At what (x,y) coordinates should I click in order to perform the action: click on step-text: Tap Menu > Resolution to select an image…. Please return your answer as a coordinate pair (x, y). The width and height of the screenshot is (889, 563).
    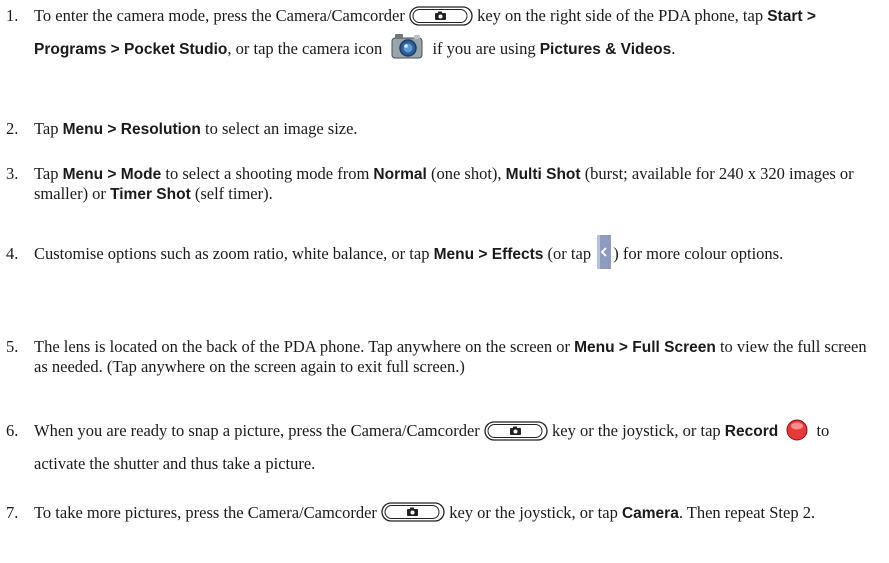
    Looking at the image, I should click on (458, 129).